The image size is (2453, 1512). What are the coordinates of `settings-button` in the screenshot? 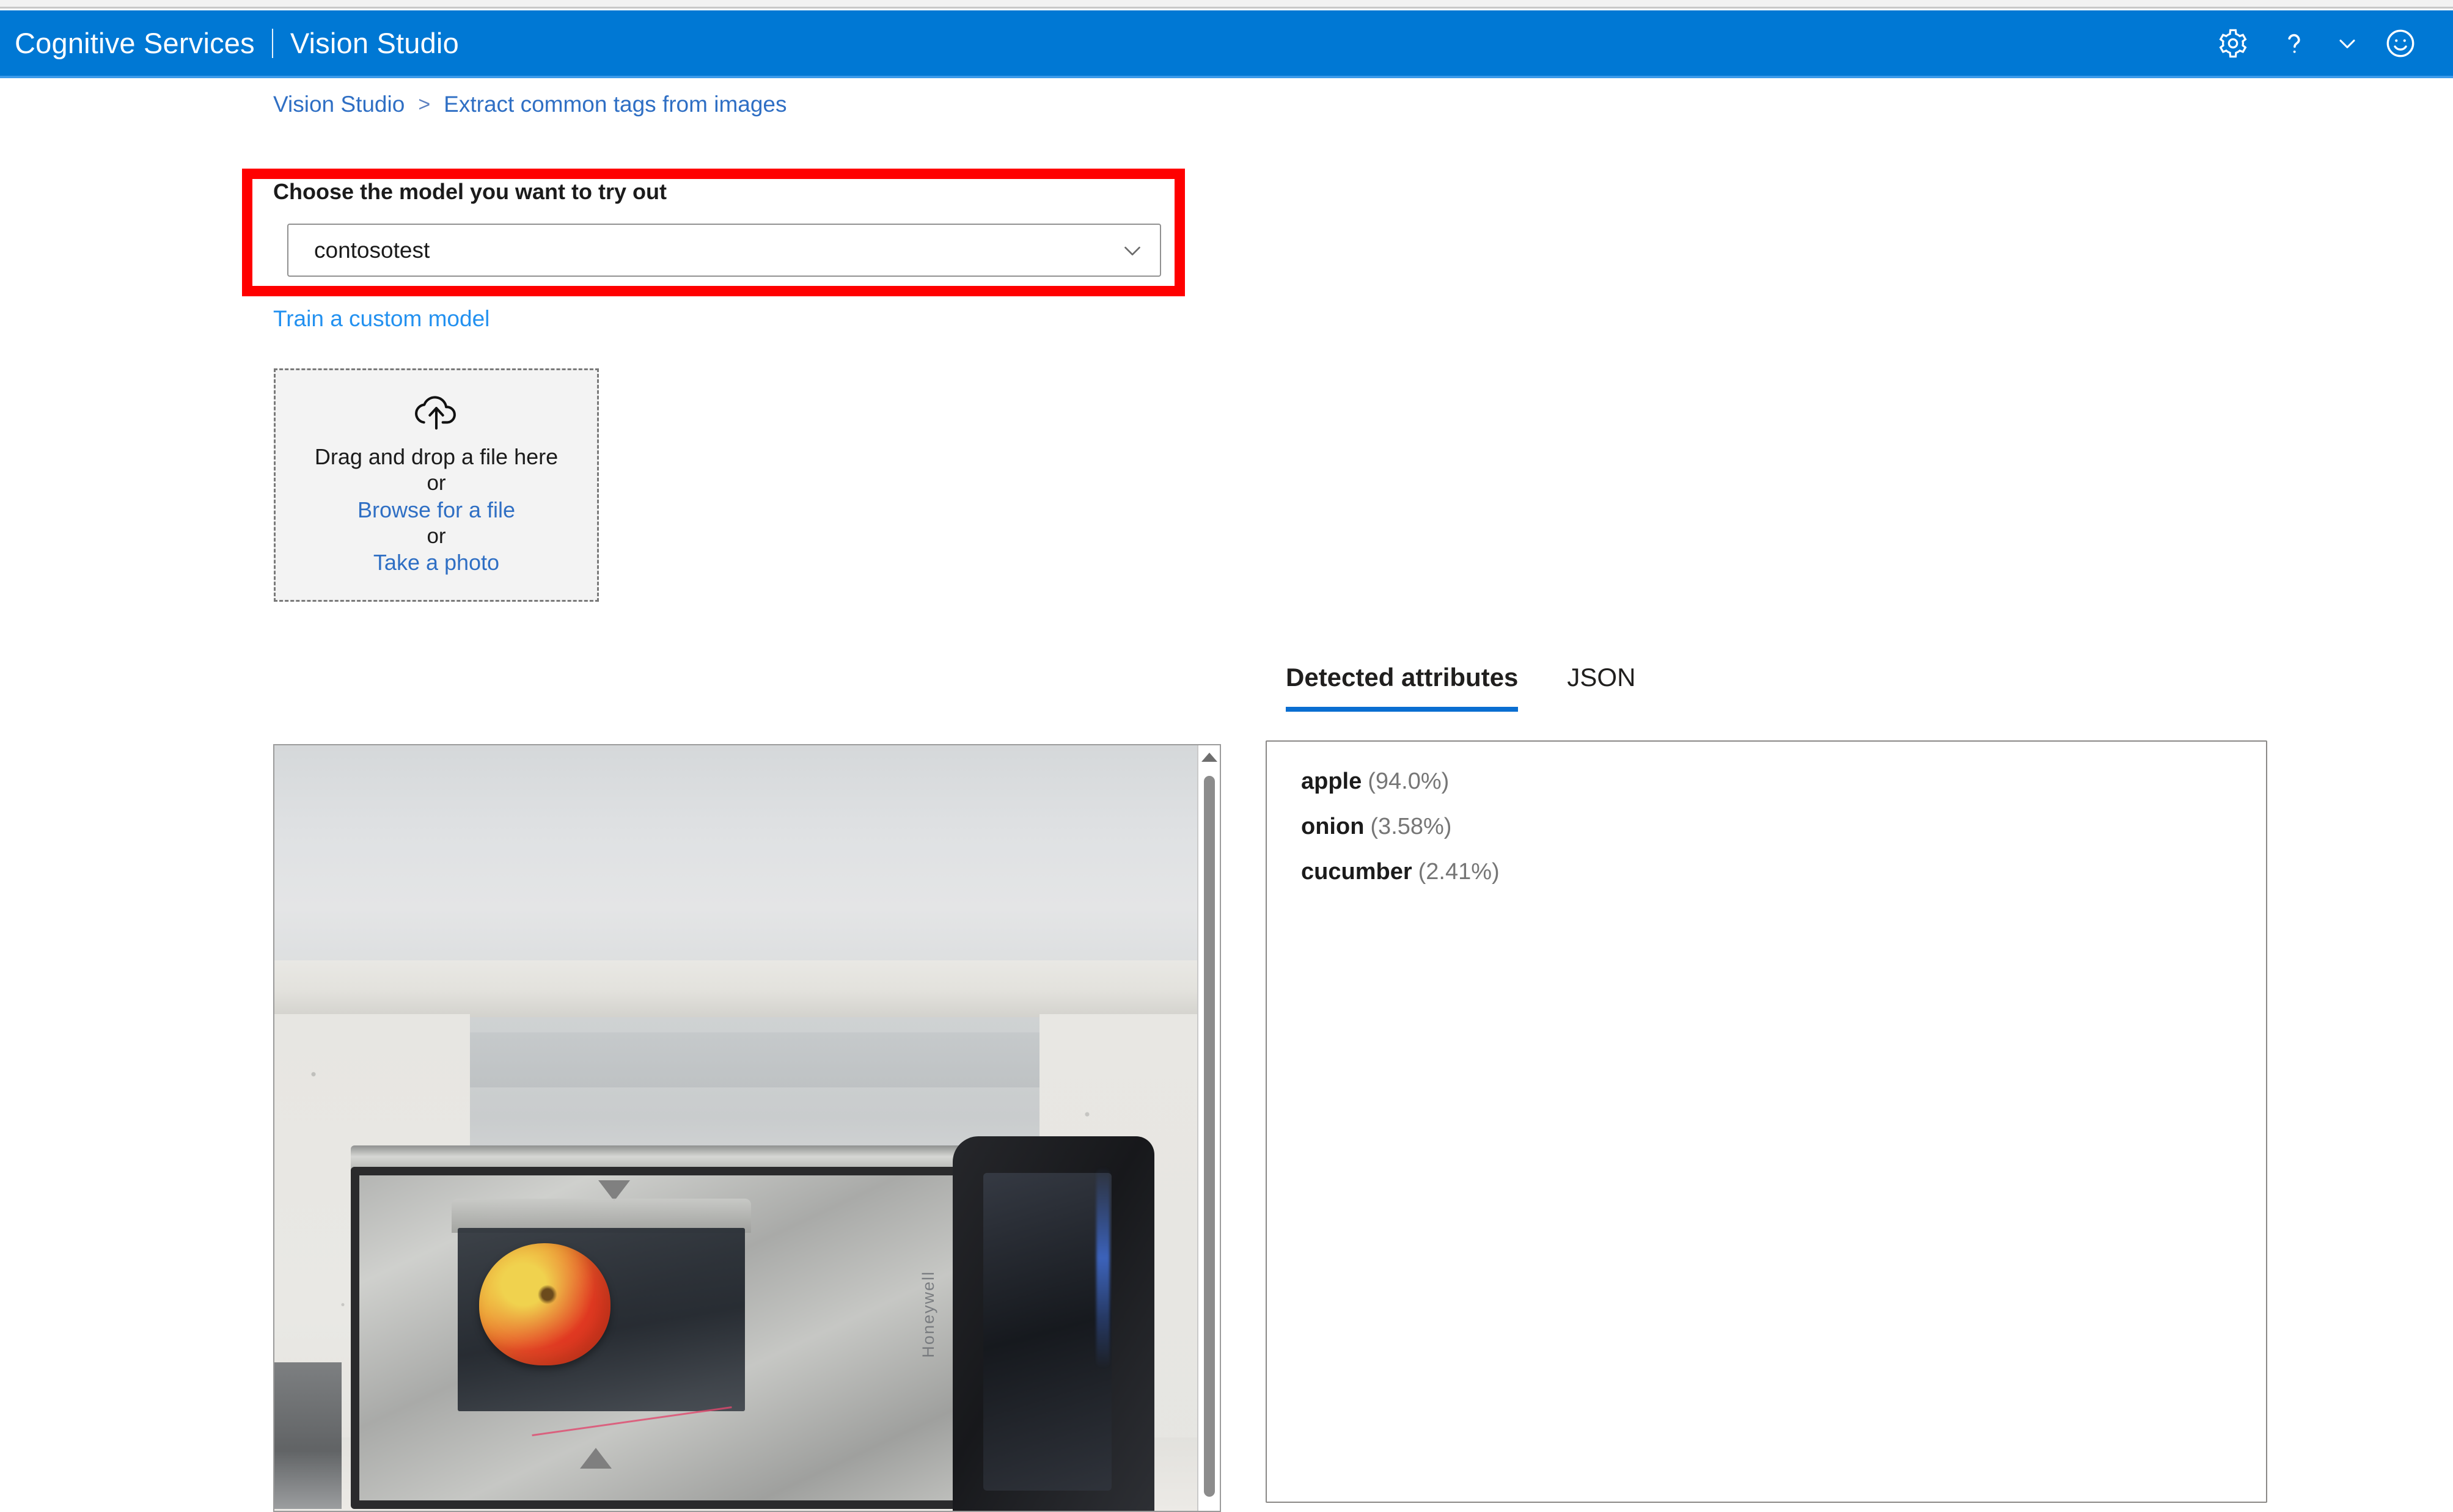 It's located at (2233, 43).